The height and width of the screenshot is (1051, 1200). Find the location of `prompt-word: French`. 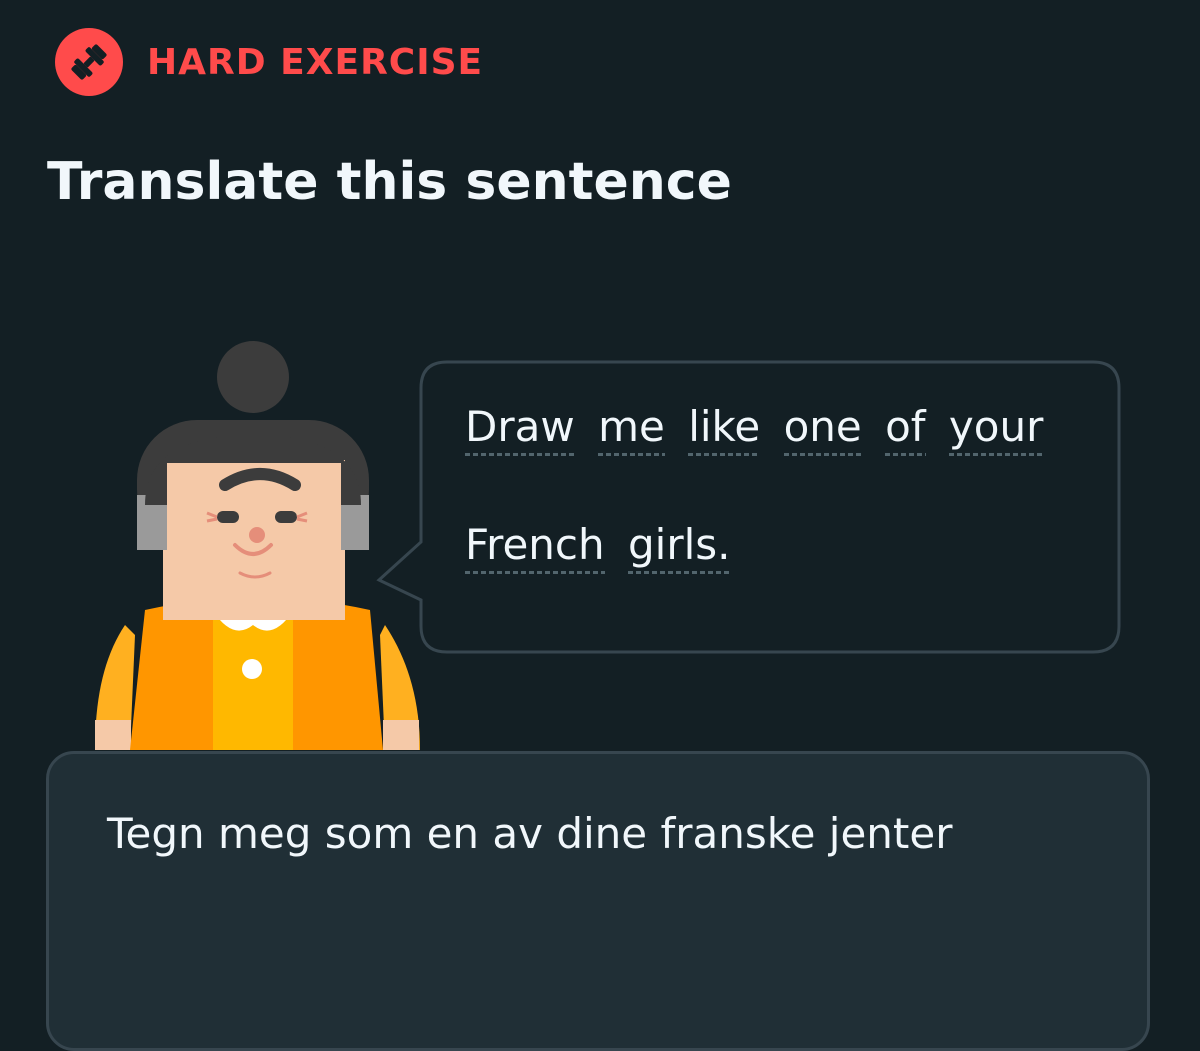

prompt-word: French is located at coordinates (535, 545).